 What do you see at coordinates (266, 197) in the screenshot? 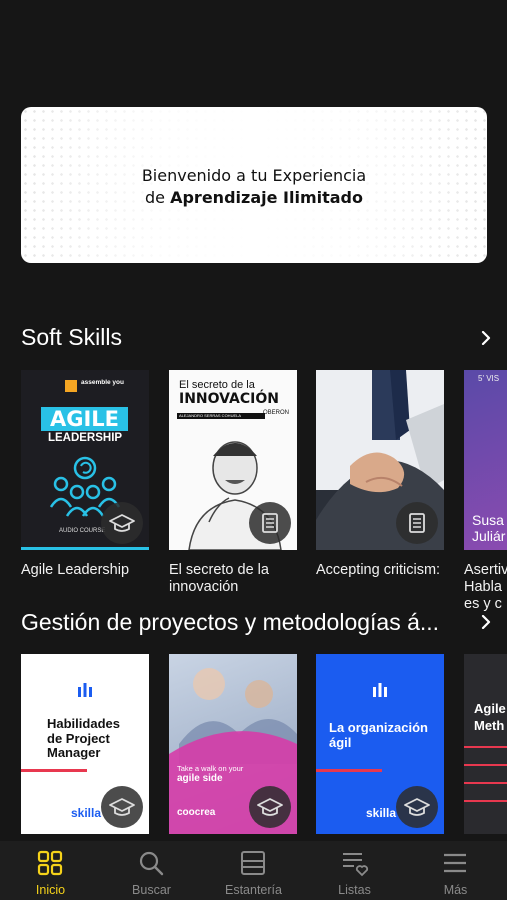
I see `banner-line-2-bold: Aprendizaje Ilimitado` at bounding box center [266, 197].